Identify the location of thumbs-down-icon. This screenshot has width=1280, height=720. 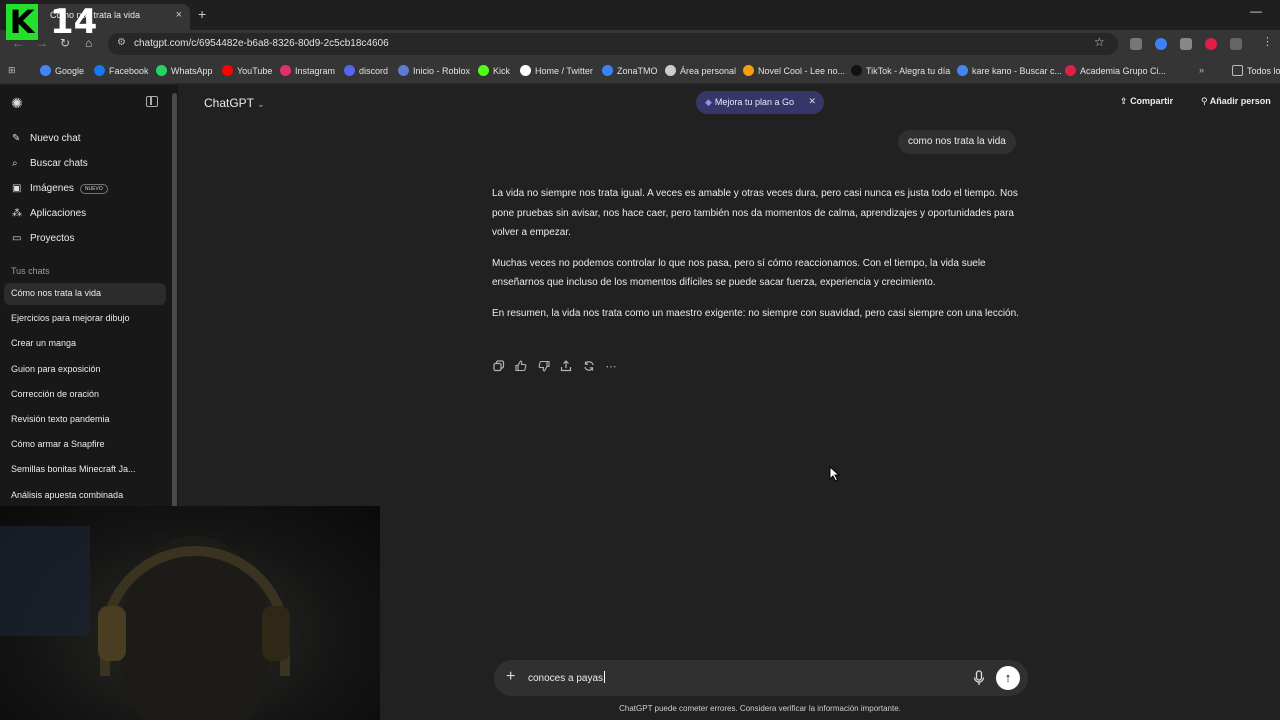
(544, 367).